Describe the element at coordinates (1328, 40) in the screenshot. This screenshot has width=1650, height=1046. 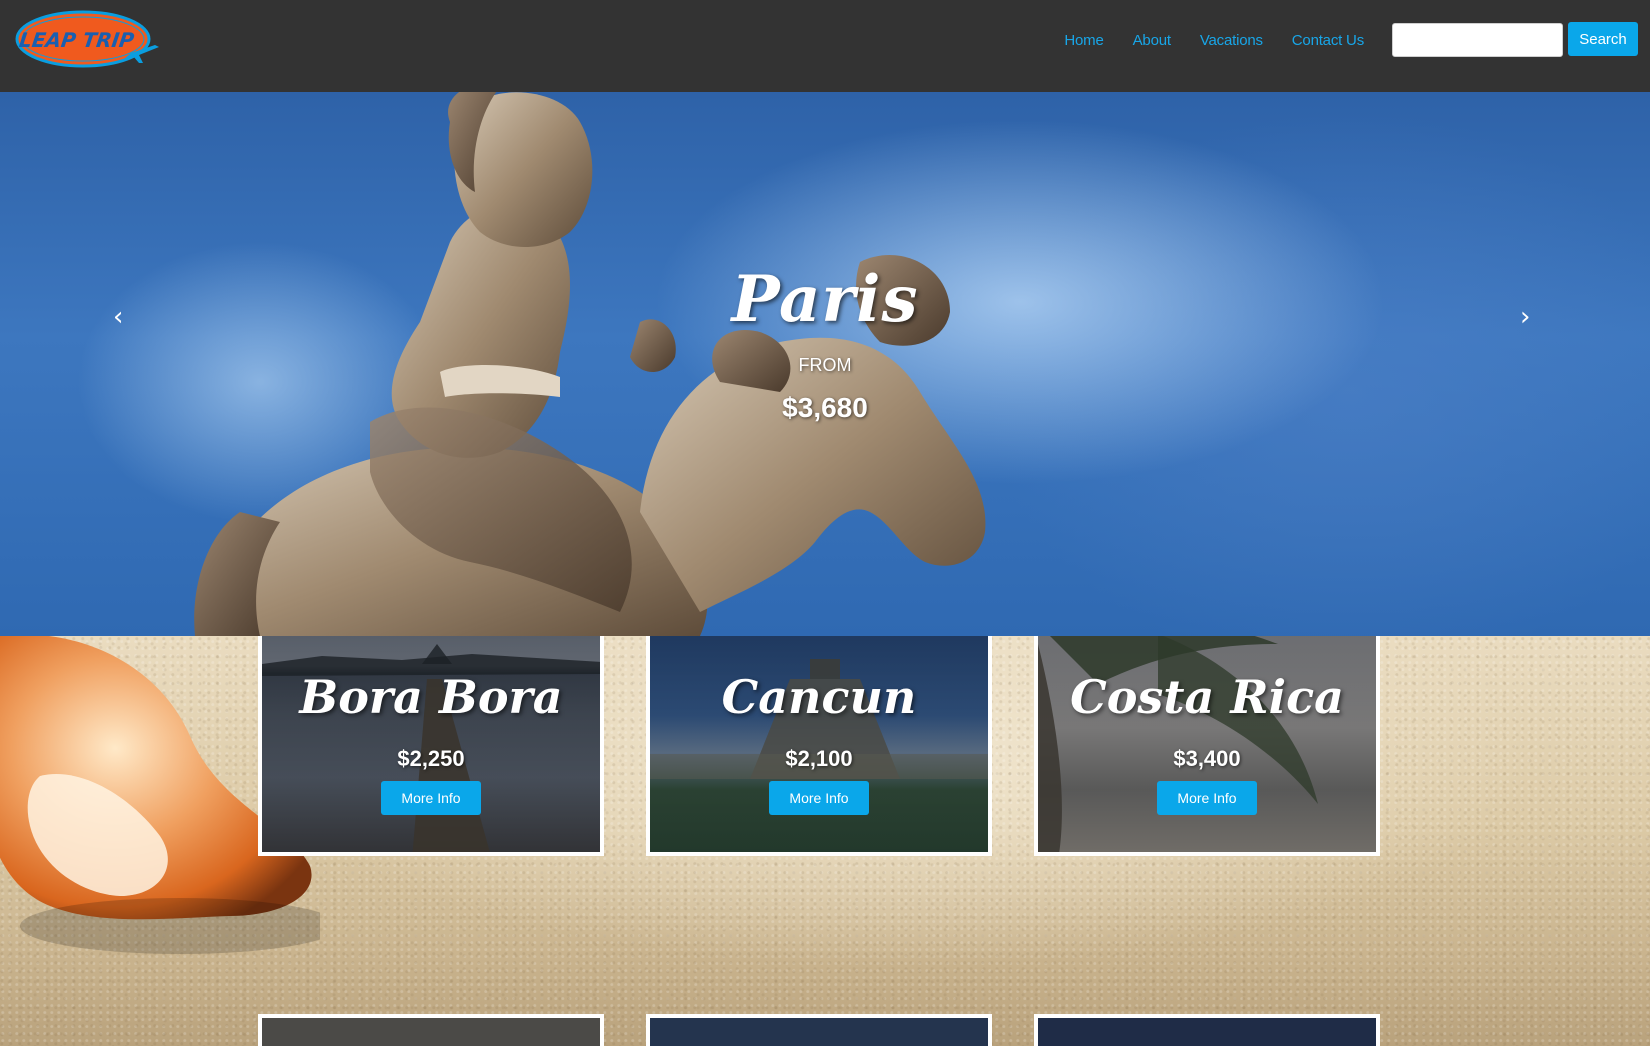
I see `nav-link-contact-us: Contact Us` at that location.